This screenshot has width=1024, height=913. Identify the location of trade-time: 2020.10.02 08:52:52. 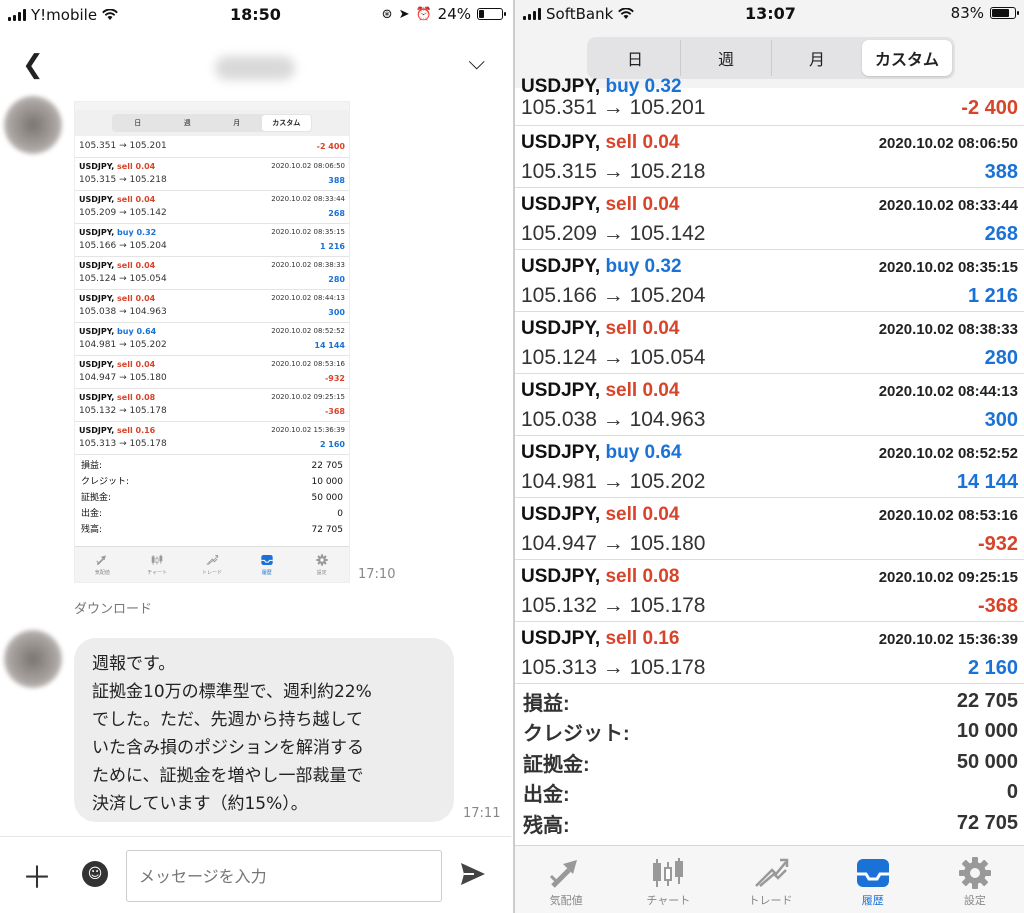
(308, 331).